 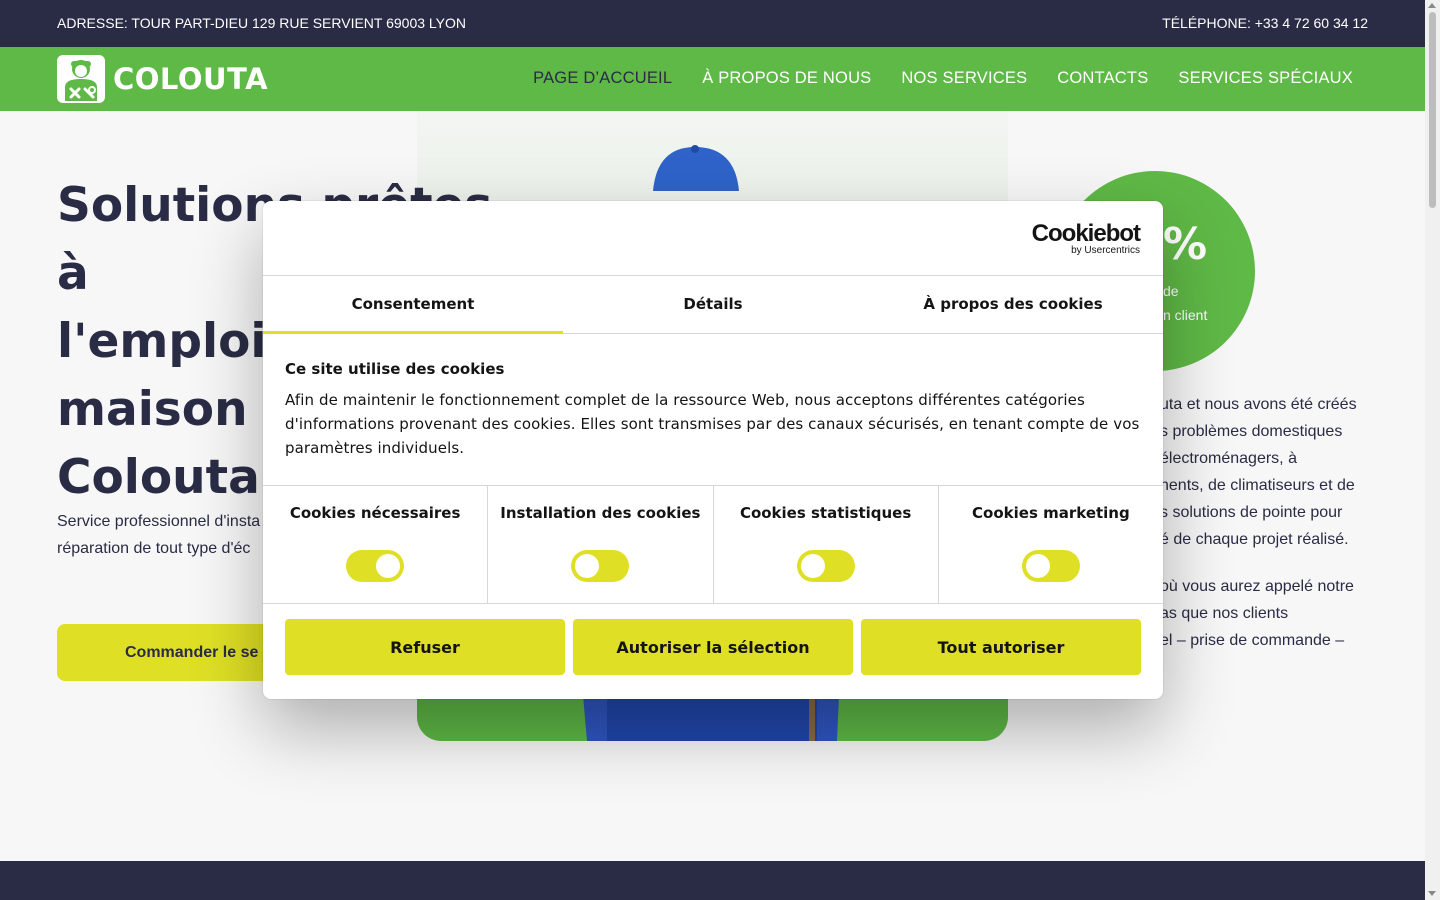 I want to click on category-necessary: Cookies nécessaires, so click(x=376, y=544).